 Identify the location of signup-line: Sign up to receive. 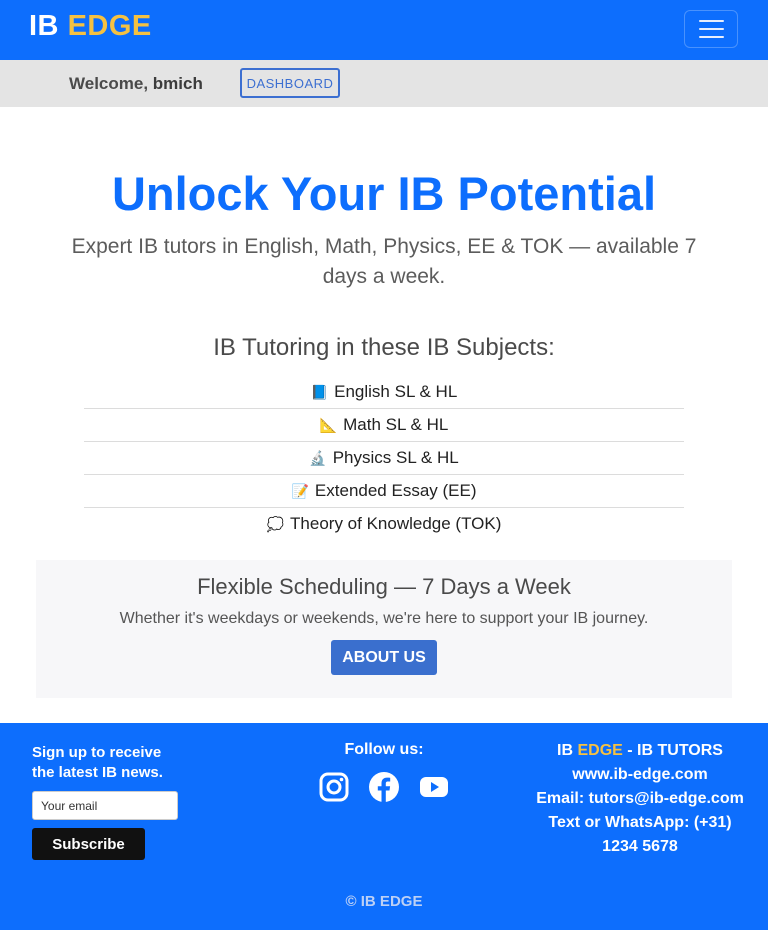
(97, 752).